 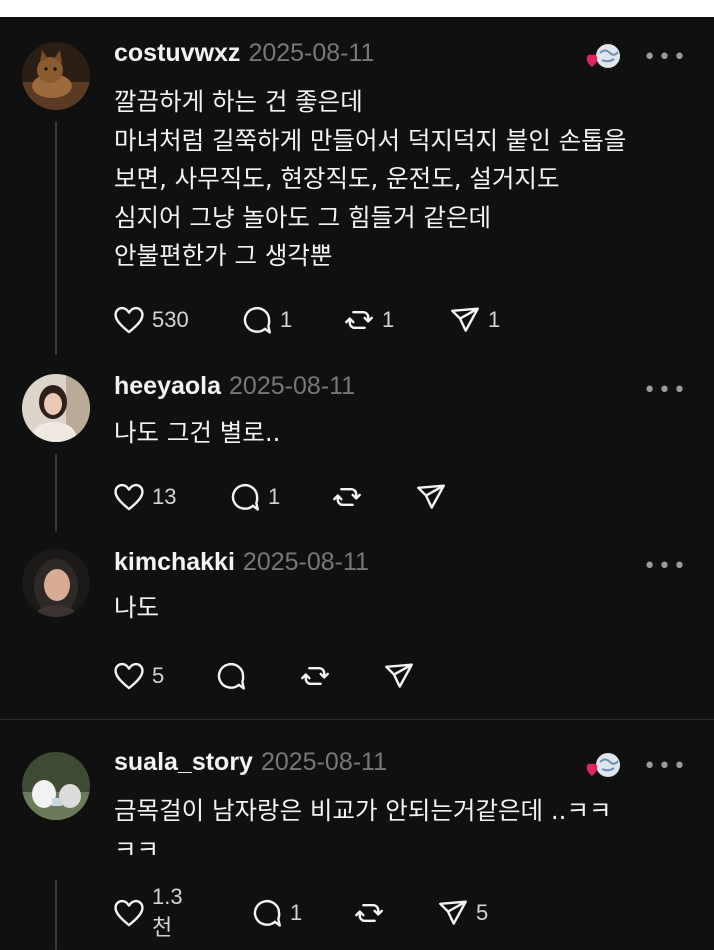 What do you see at coordinates (164, 496) in the screenshot?
I see `like-count: 13` at bounding box center [164, 496].